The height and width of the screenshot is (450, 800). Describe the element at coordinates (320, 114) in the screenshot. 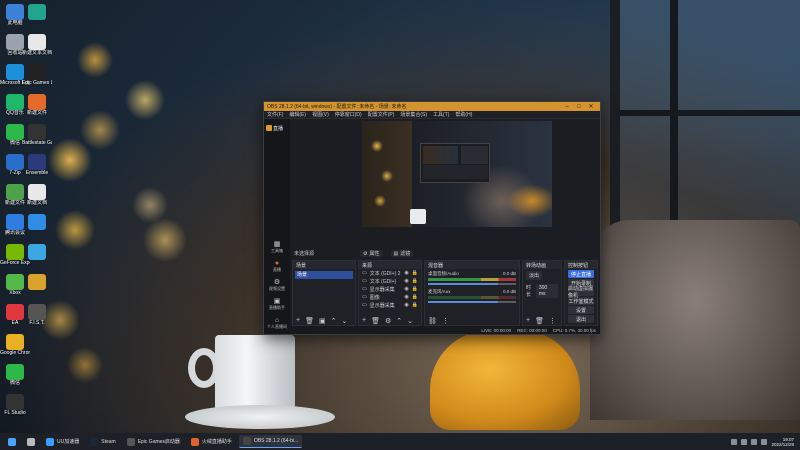

I see `menu-item: 视图(V)` at that location.